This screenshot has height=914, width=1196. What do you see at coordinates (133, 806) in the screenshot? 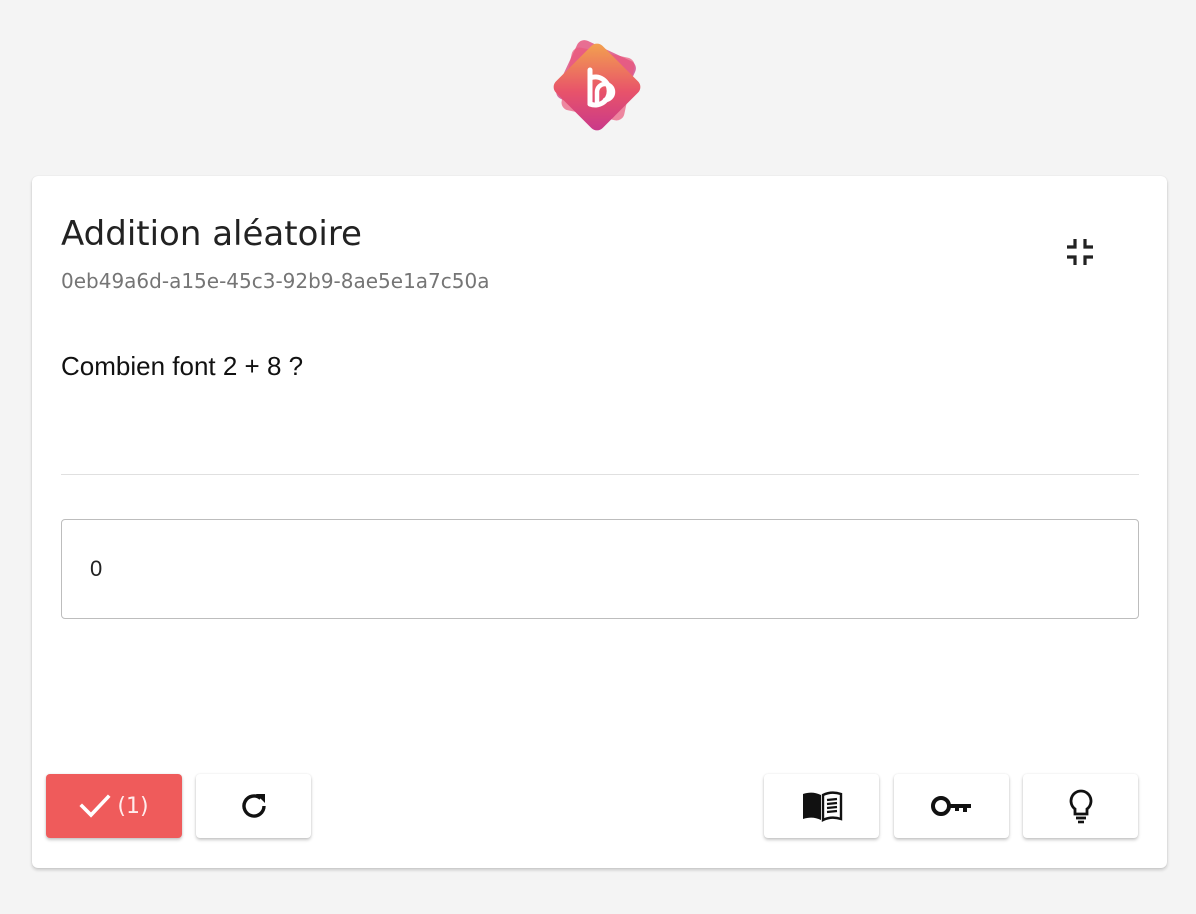
I see `submit-count: (1)` at bounding box center [133, 806].